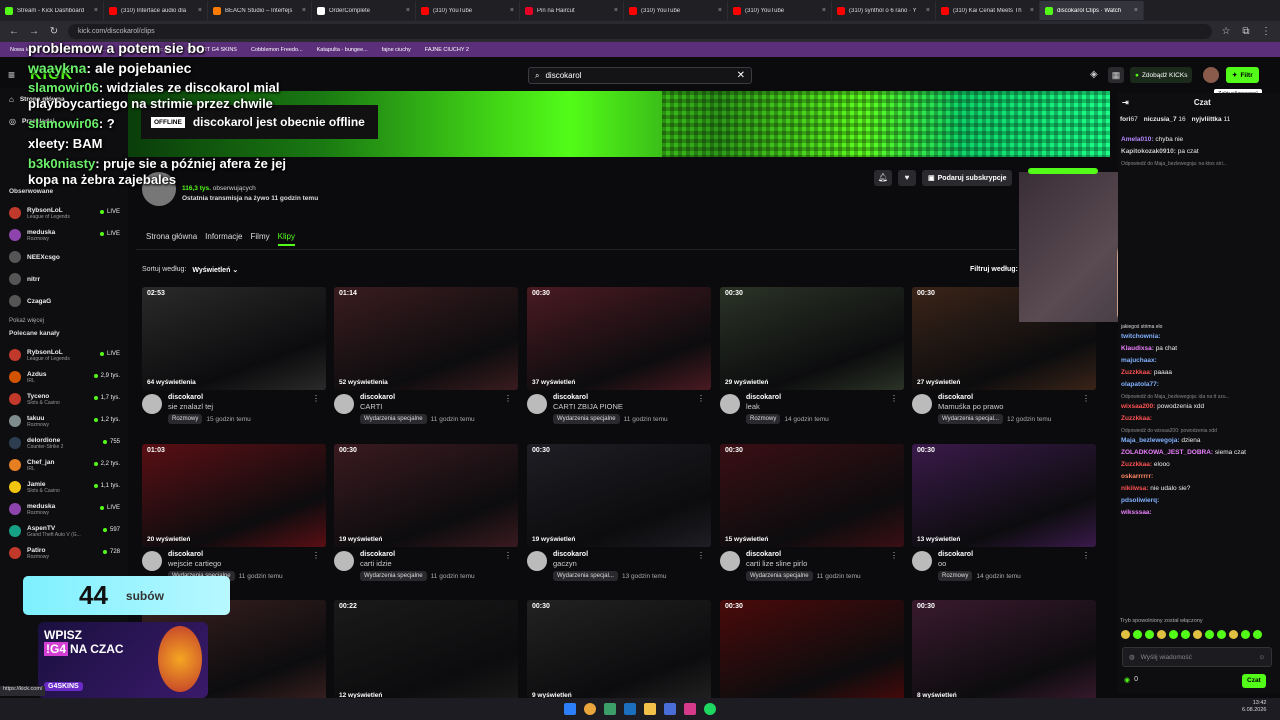 The image size is (1280, 720). I want to click on clip-thumbnail: 00:30 8 wyświetleń, so click(1004, 651).